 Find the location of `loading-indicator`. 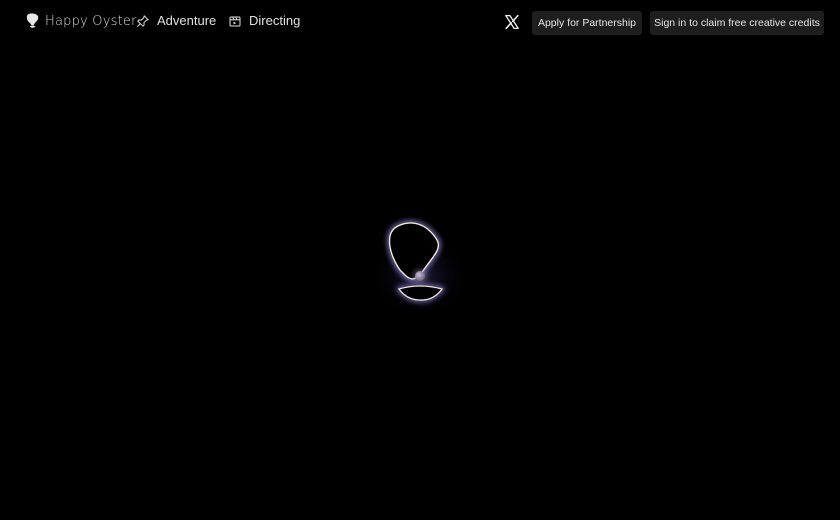

loading-indicator is located at coordinates (420, 262).